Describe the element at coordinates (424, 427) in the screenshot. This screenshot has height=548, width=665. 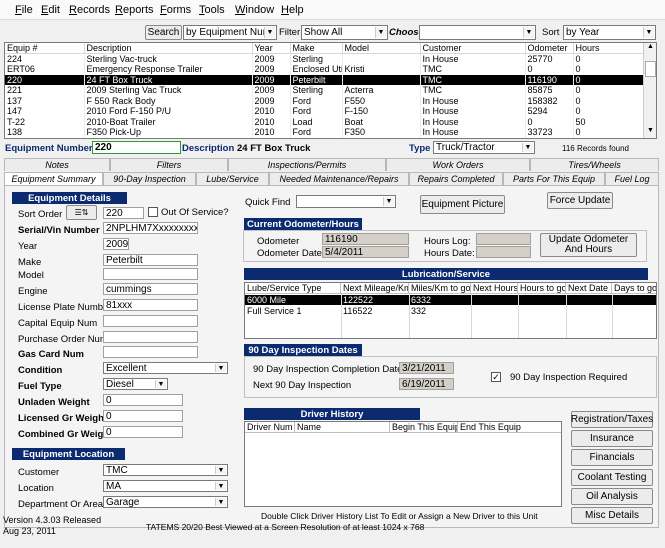
I see `driver-col-header: Begin This Equip` at that location.